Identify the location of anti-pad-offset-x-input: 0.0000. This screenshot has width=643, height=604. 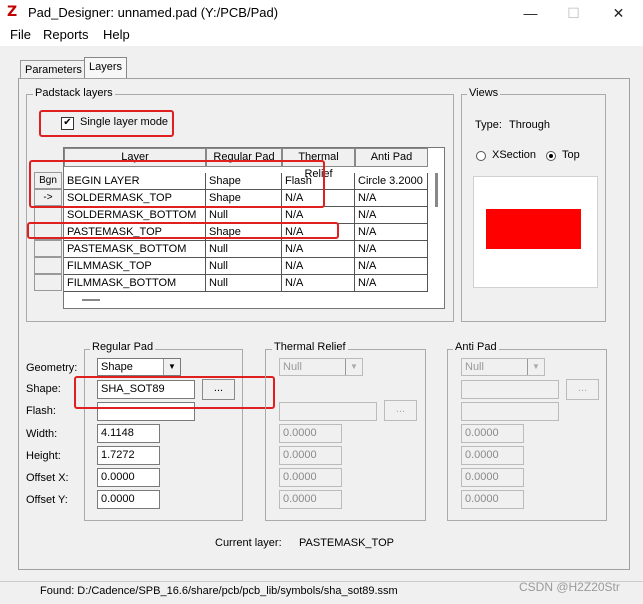
(492, 477).